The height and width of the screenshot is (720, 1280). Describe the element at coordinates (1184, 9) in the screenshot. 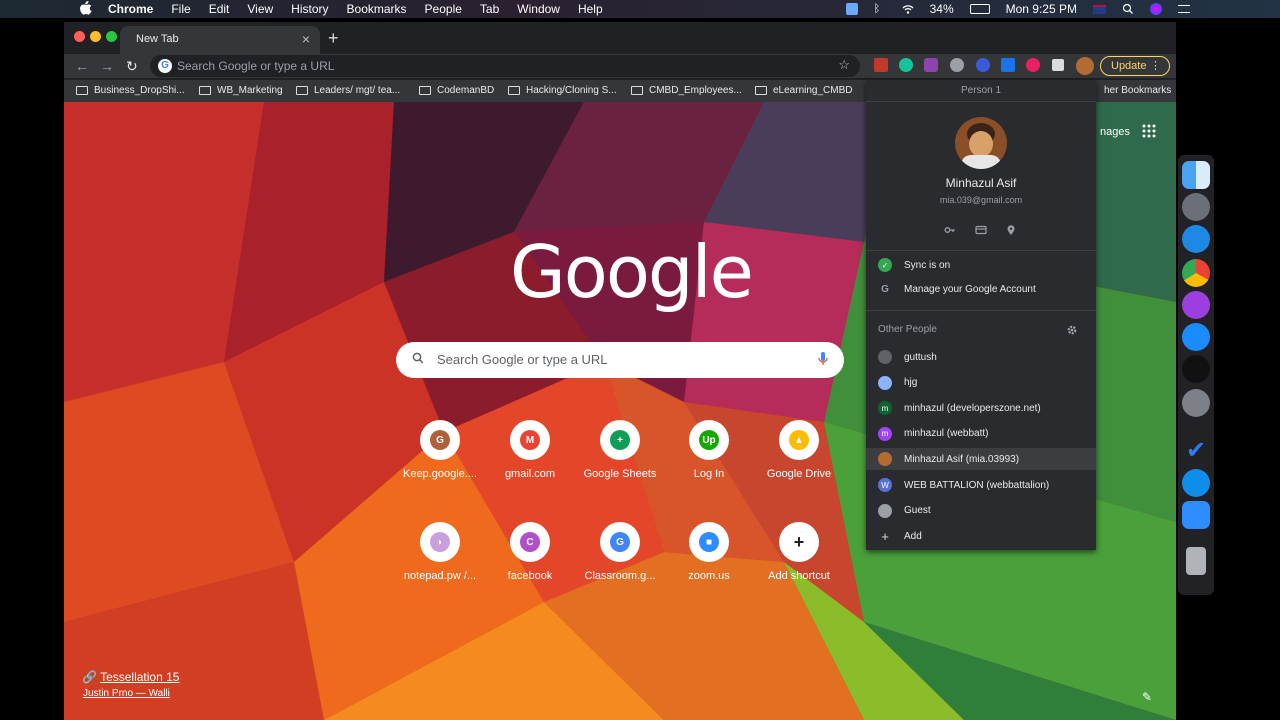

I see `notification-center-icon` at that location.